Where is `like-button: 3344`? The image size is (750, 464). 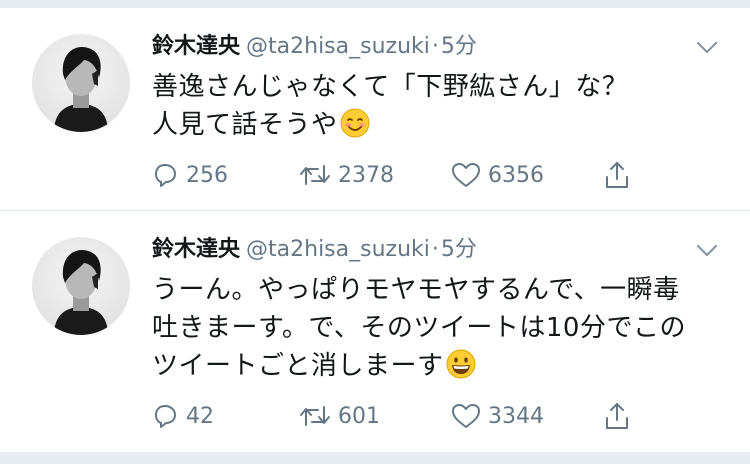
like-button: 3344 is located at coordinates (497, 416).